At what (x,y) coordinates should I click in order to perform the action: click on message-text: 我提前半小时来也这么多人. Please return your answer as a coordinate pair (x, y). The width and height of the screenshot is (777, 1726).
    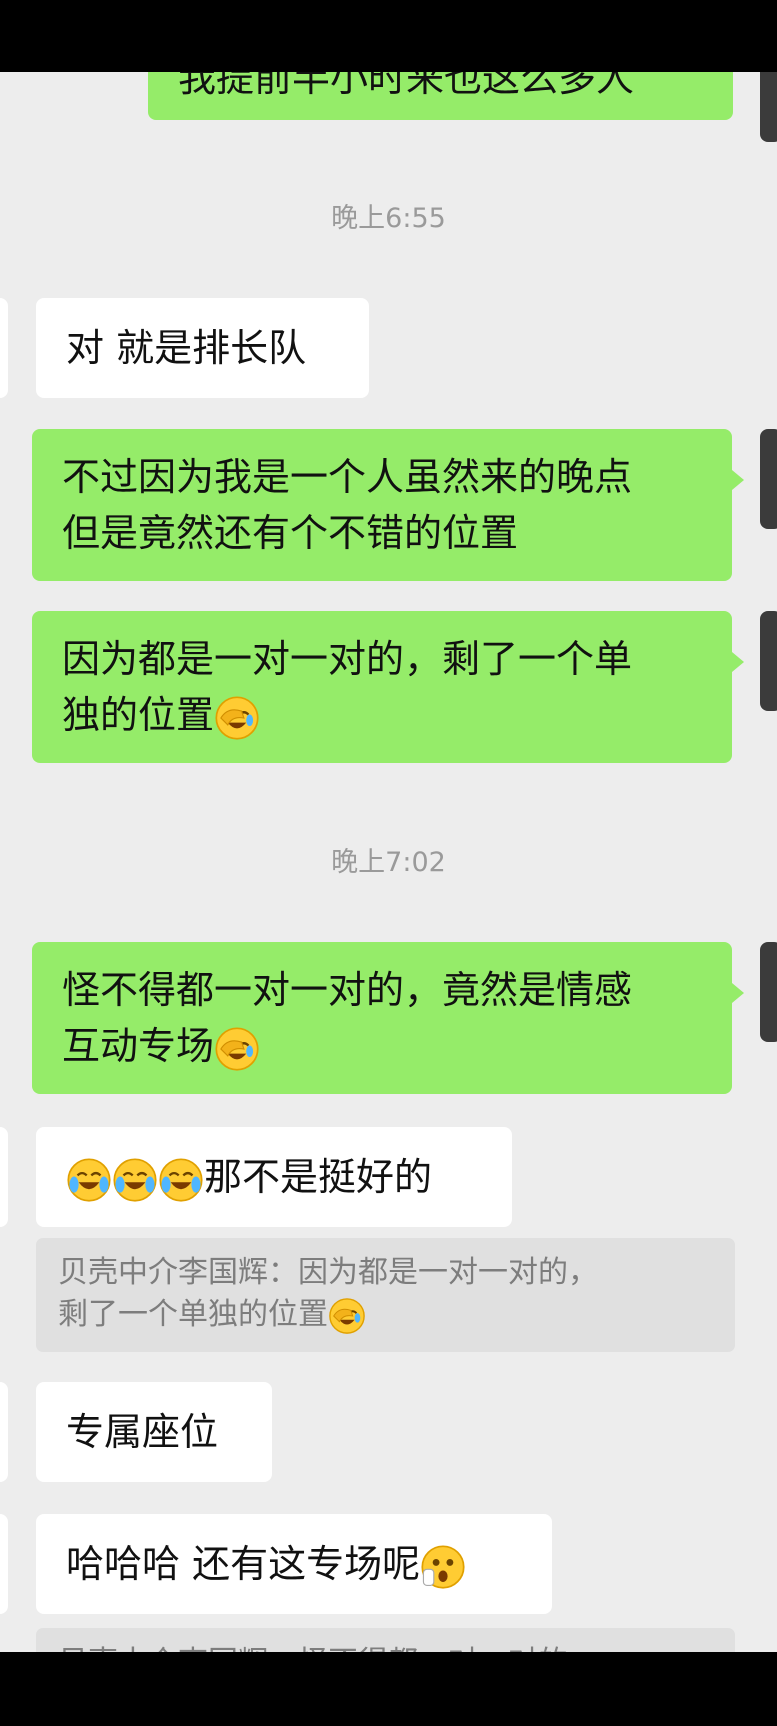
    Looking at the image, I should click on (406, 86).